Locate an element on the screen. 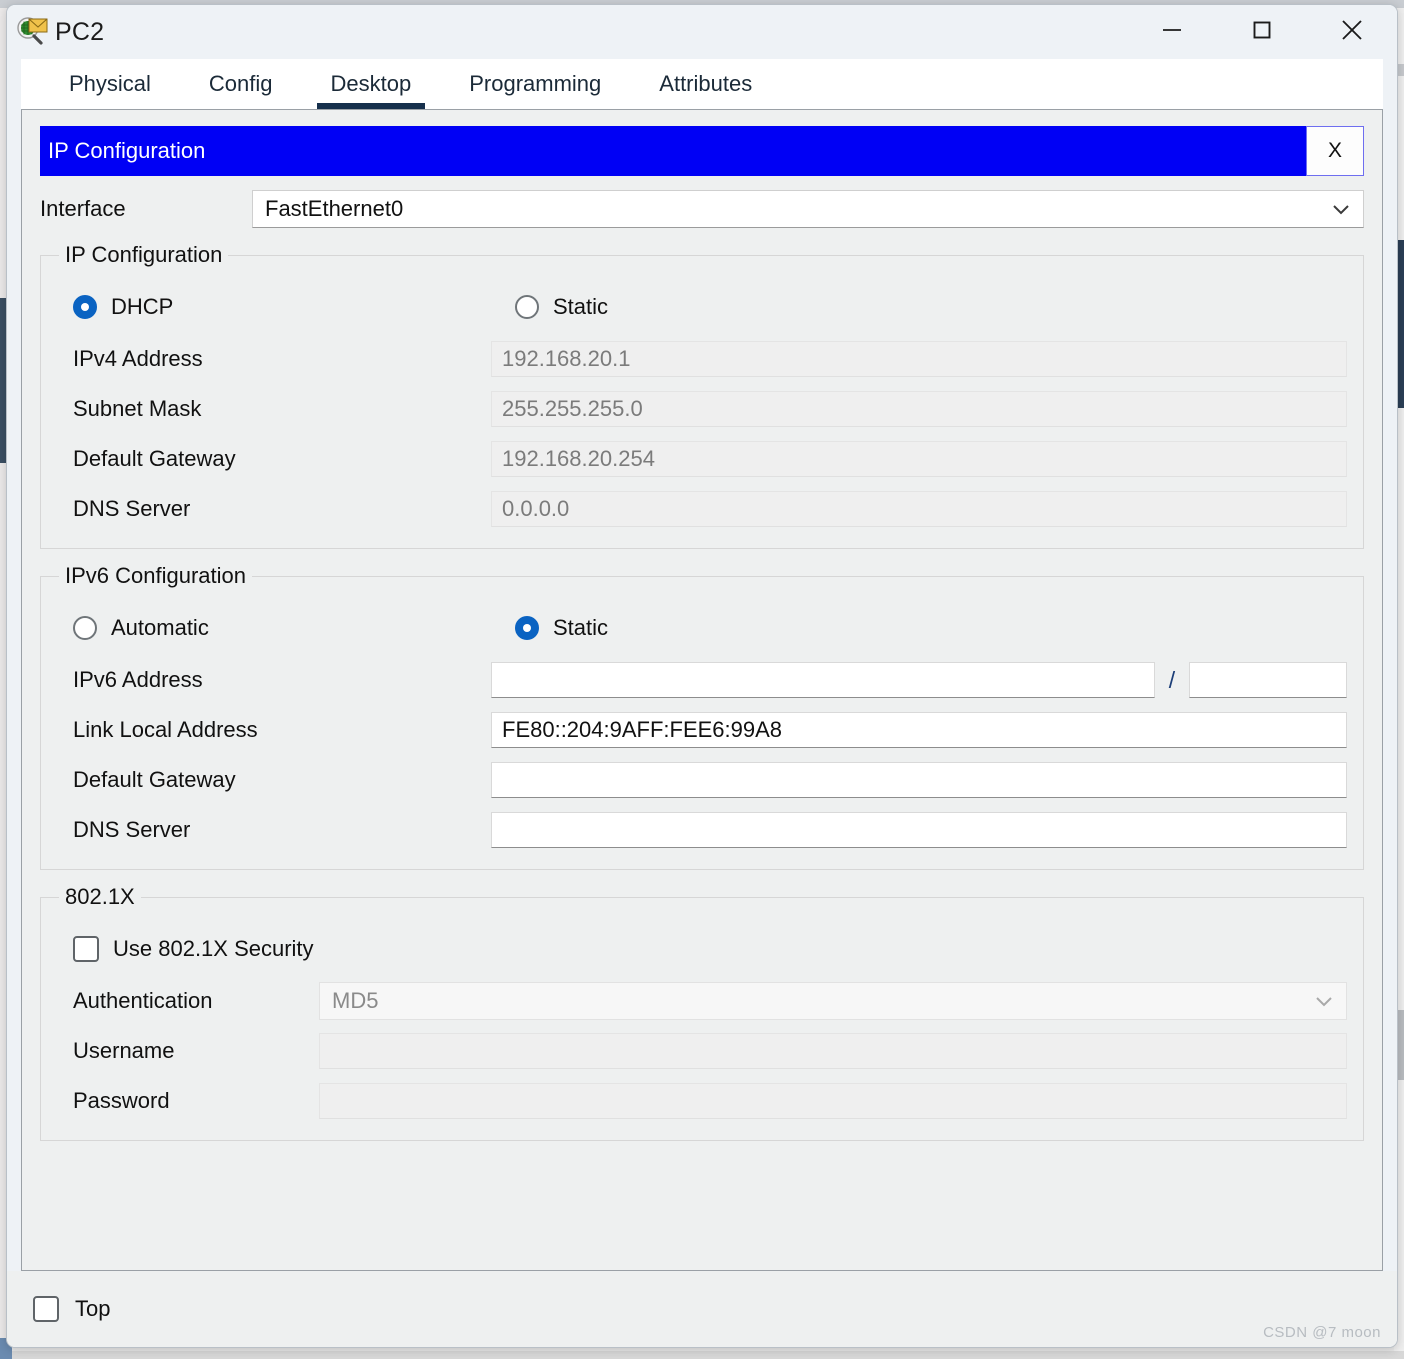  ip-mode-row: DHCP Static is located at coordinates (702, 307).